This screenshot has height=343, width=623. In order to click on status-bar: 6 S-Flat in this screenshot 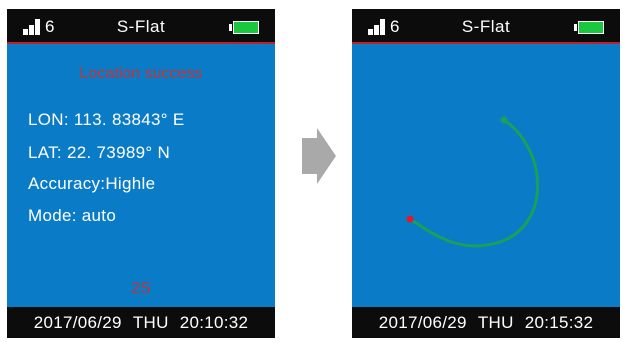, I will do `click(141, 26)`.